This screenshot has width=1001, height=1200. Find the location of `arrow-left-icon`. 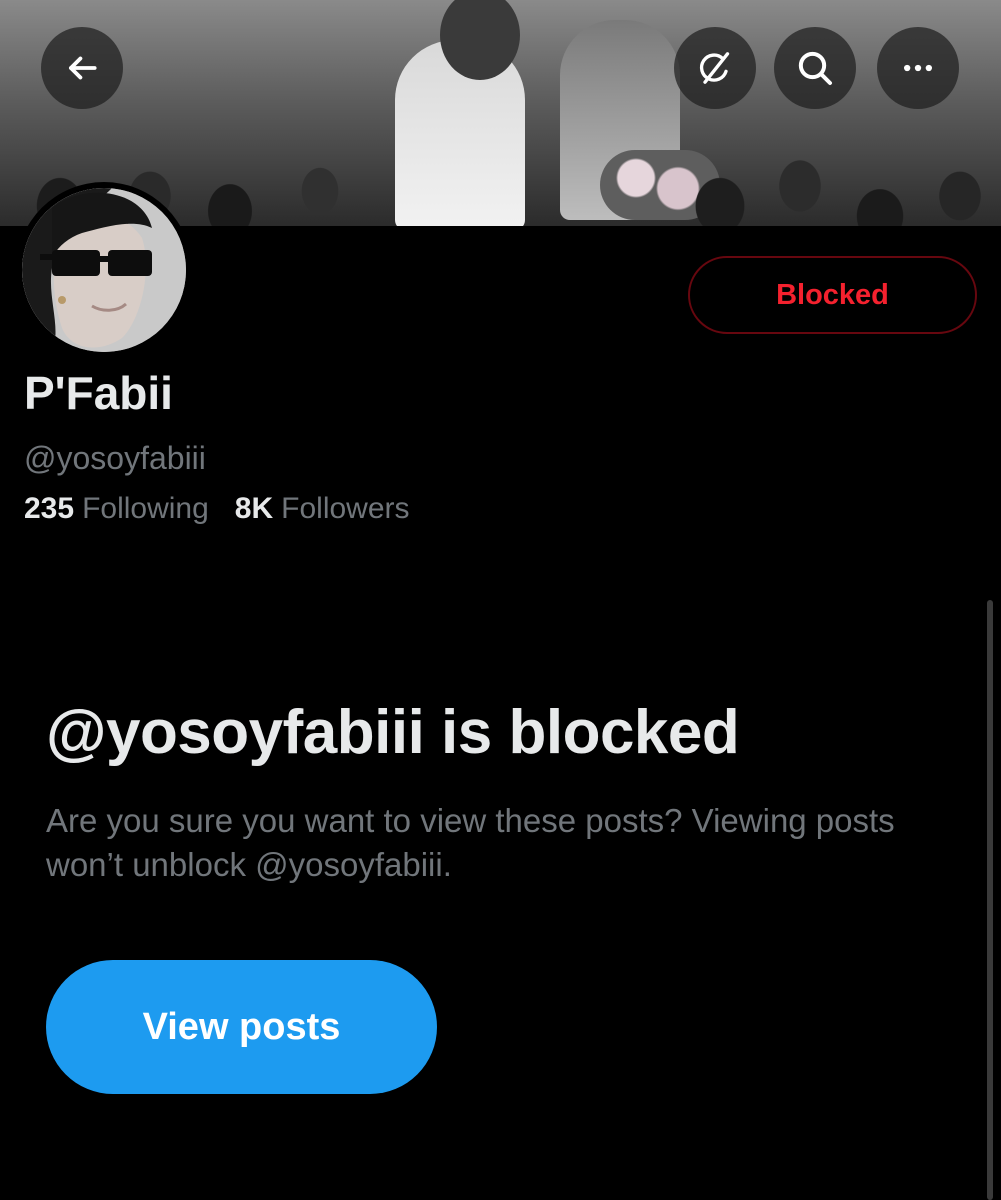

arrow-left-icon is located at coordinates (82, 68).